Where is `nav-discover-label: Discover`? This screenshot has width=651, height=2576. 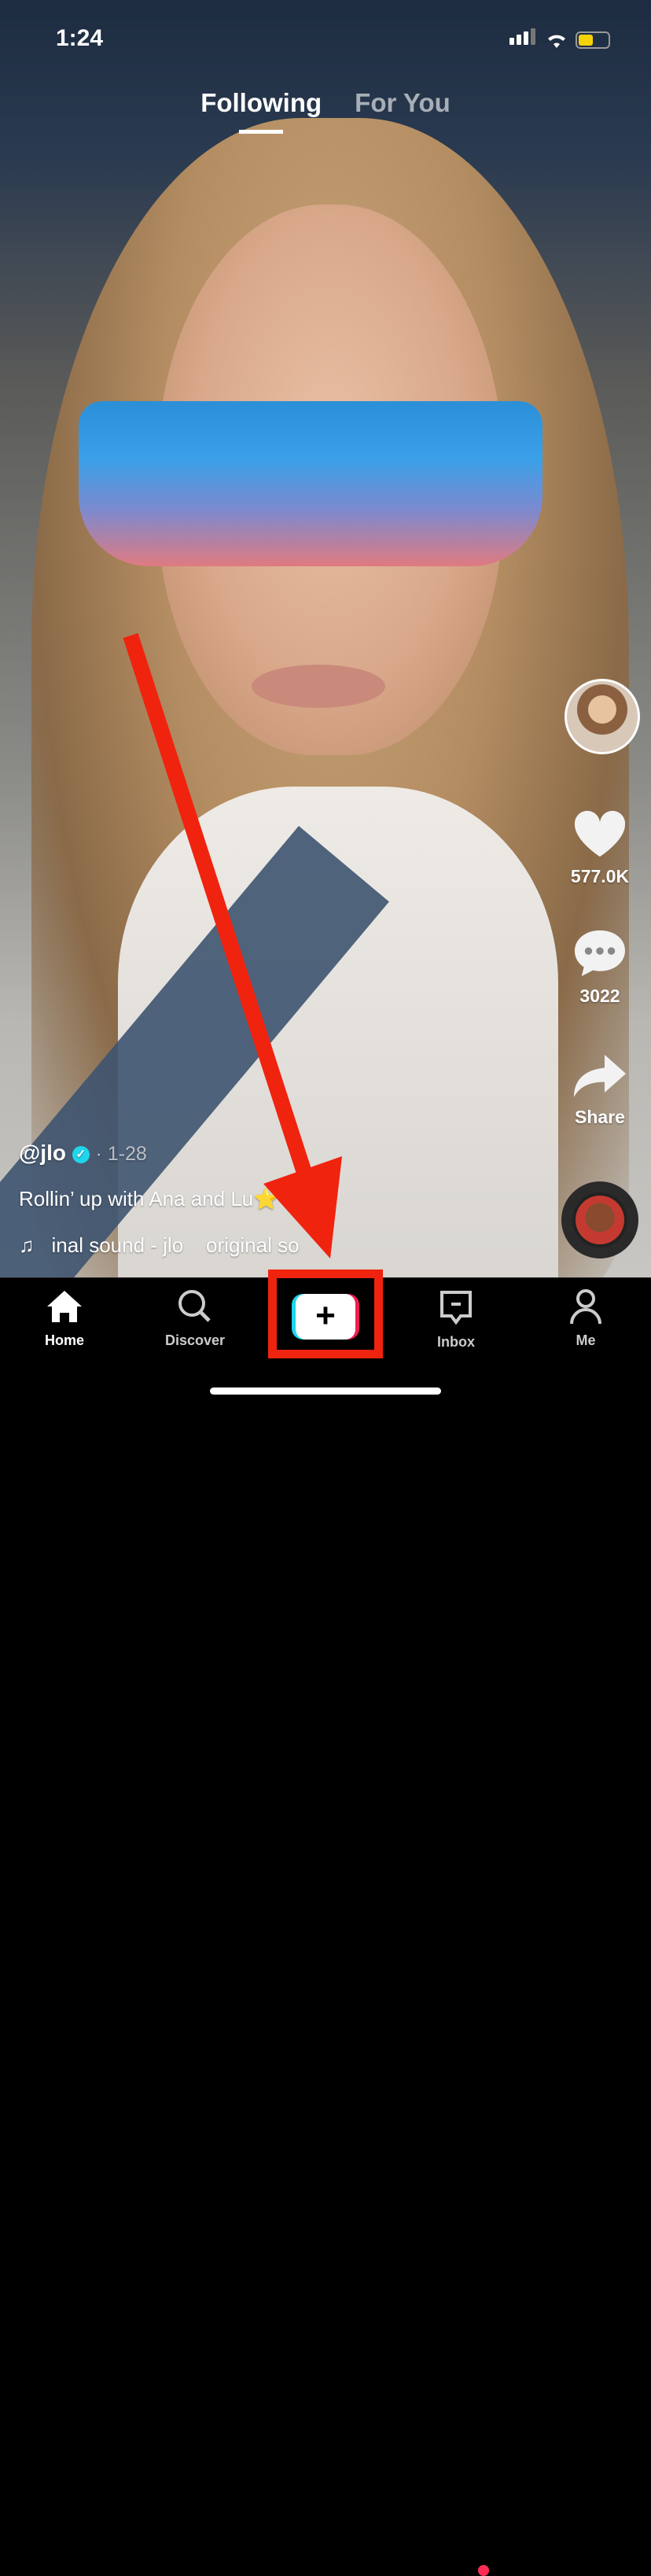
nav-discover-label: Discover is located at coordinates (195, 1340).